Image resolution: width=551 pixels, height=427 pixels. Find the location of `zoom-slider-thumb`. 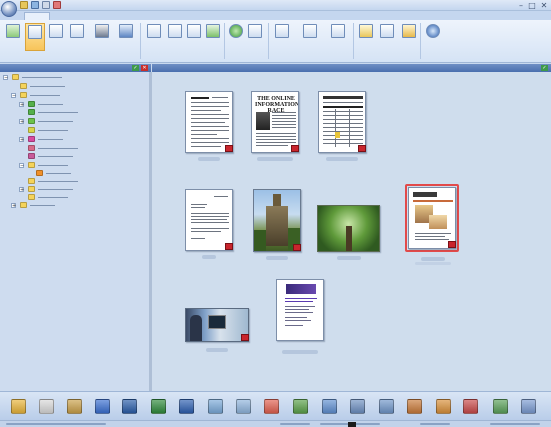

zoom-slider-thumb is located at coordinates (352, 424).